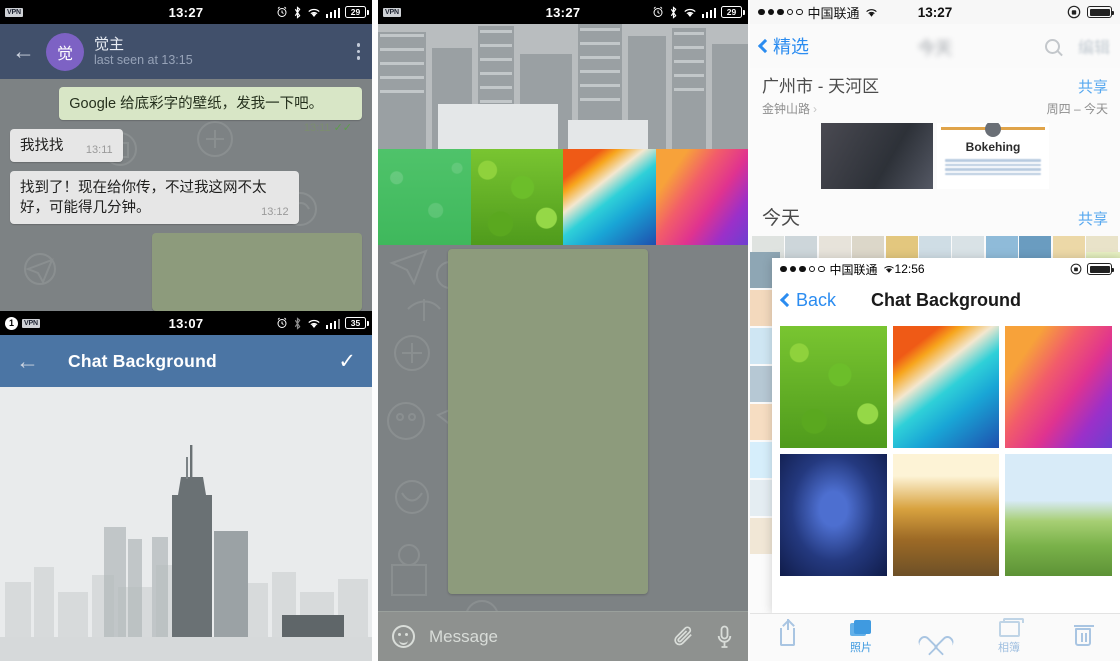 The width and height of the screenshot is (1120, 661). I want to click on wallpaper-grid, so click(946, 451).